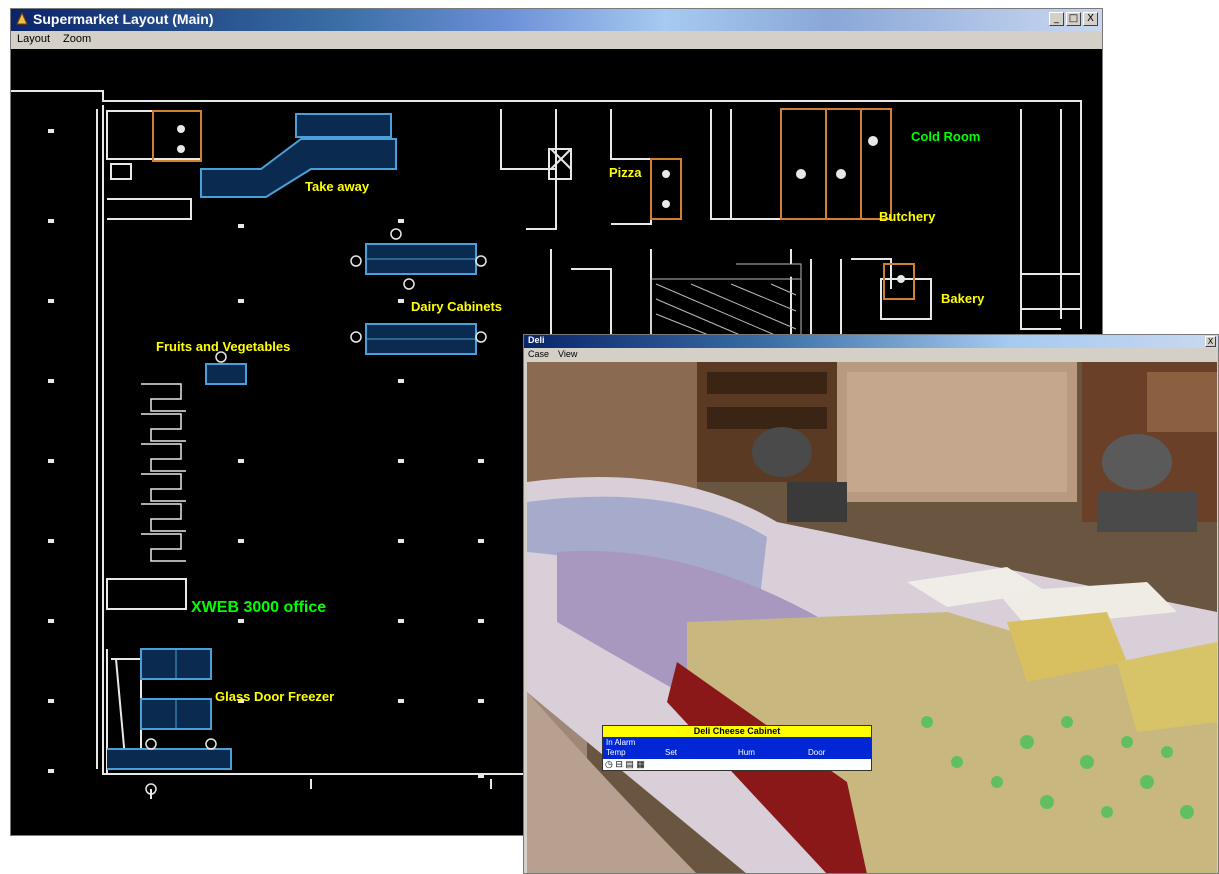 Image resolution: width=1219 pixels, height=874 pixels. Describe the element at coordinates (817, 752) in the screenshot. I see `status-door-label: Door` at that location.